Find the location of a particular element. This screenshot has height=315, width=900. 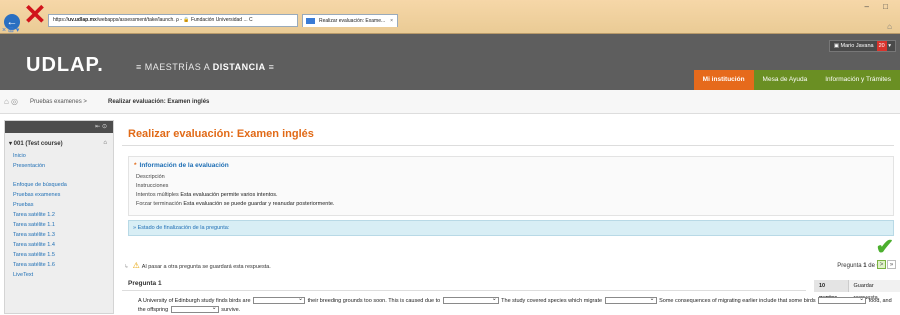

sidebar-item-presentacion: Presentación is located at coordinates (59, 166).